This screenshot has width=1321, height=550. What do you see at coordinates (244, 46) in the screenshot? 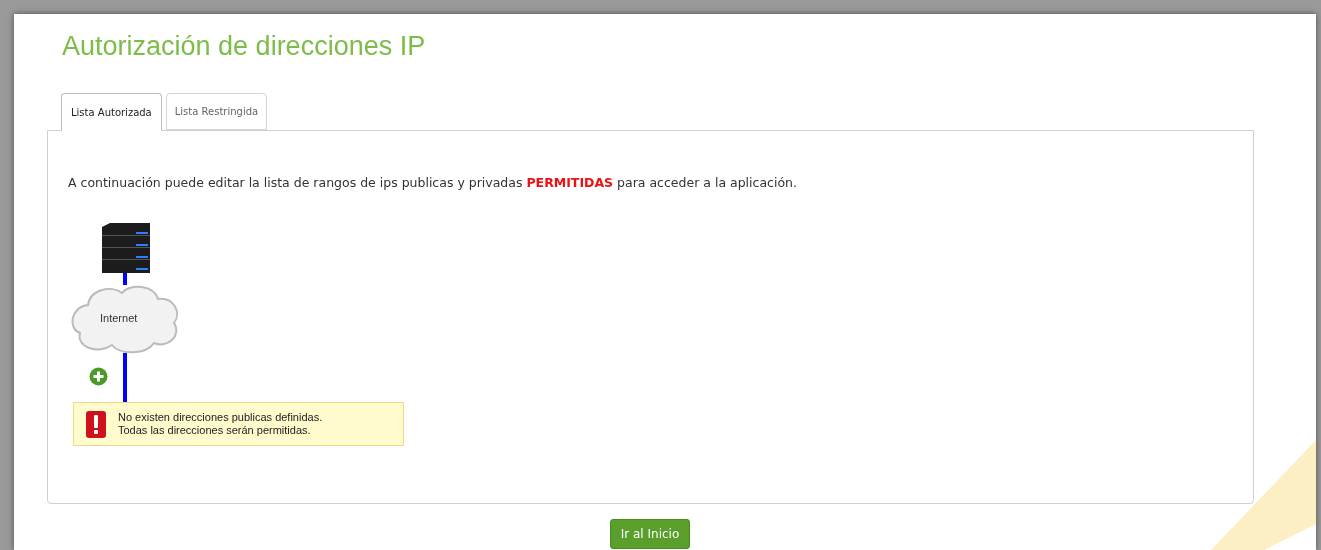
I see `page-title: Autorización de direcciones IP` at bounding box center [244, 46].